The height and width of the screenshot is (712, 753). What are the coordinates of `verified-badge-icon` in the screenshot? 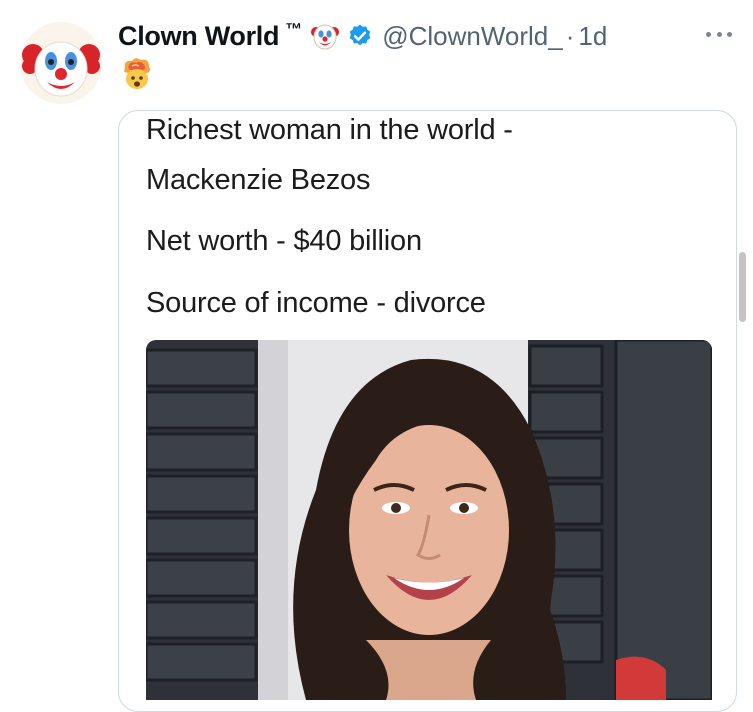 It's located at (360, 36).